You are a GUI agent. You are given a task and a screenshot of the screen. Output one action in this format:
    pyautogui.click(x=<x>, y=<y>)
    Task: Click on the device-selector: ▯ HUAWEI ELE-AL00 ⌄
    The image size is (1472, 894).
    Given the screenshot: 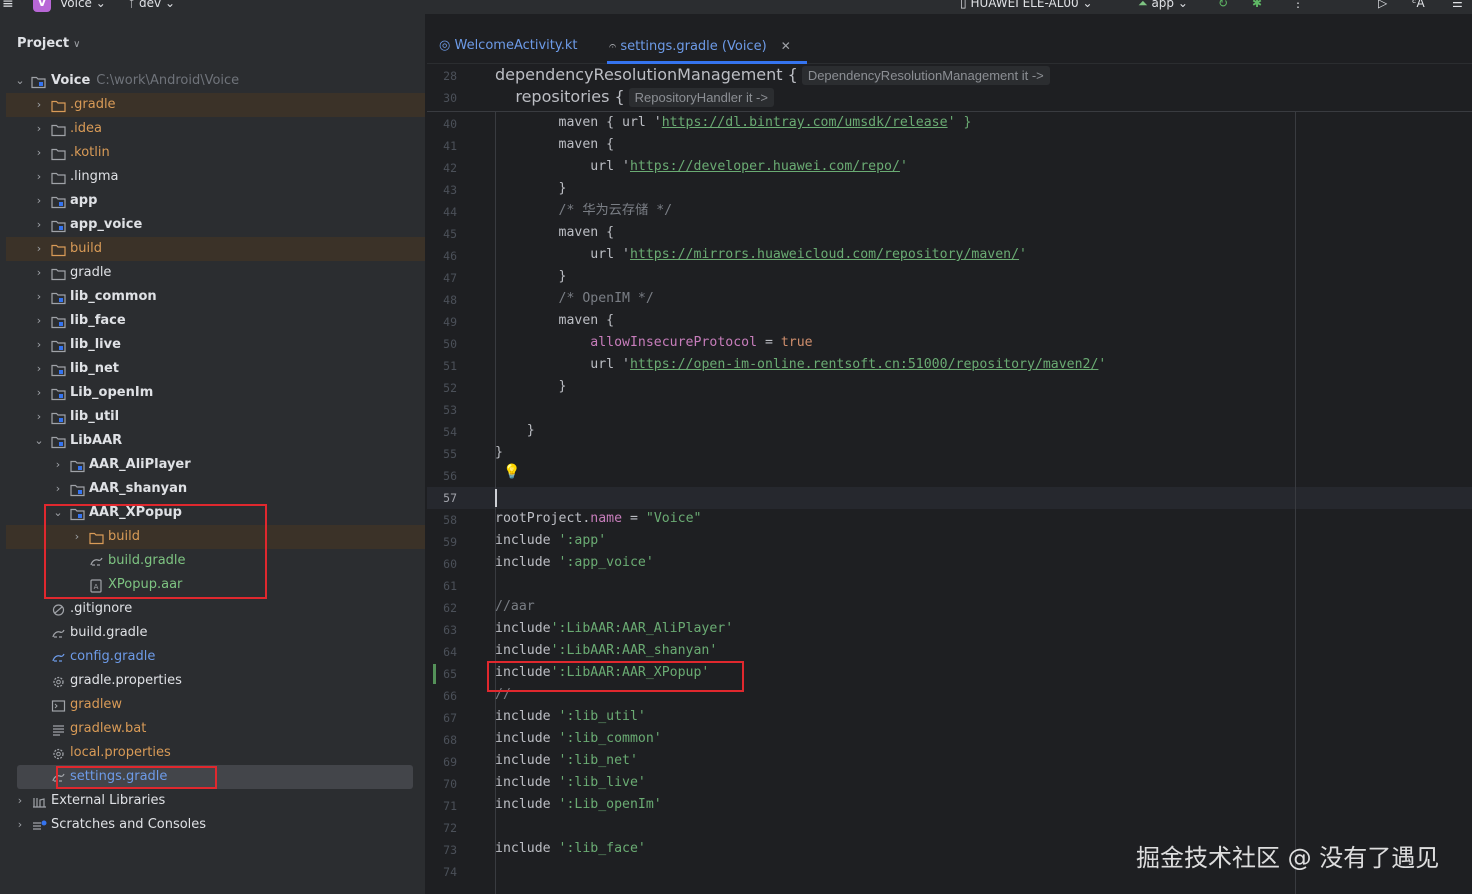 What is the action you would take?
    pyautogui.click(x=1026, y=5)
    